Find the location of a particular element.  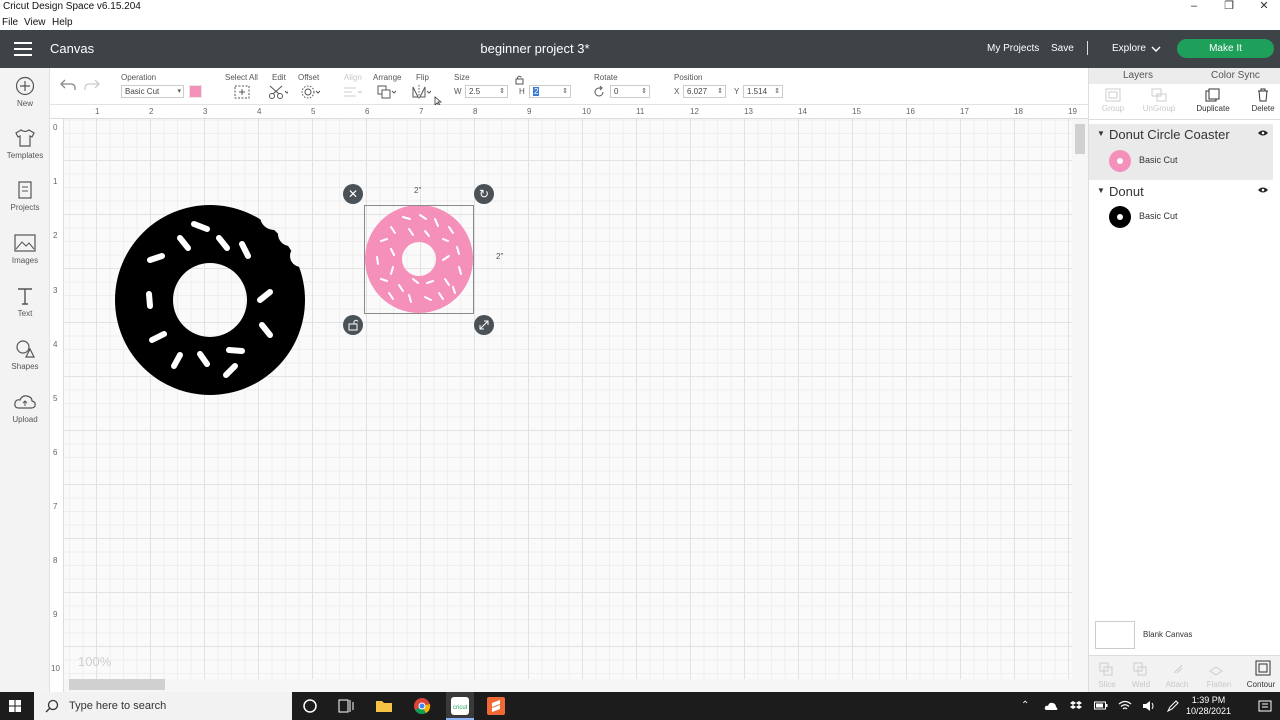

horizontal-scrollbar is located at coordinates (568, 685).